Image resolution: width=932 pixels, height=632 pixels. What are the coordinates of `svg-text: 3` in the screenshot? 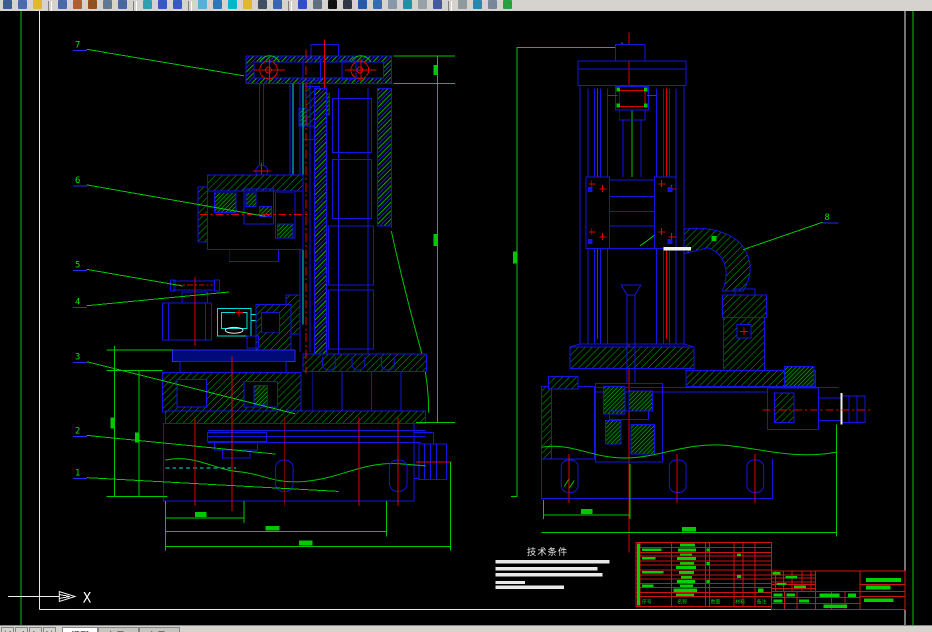 It's located at (77, 358).